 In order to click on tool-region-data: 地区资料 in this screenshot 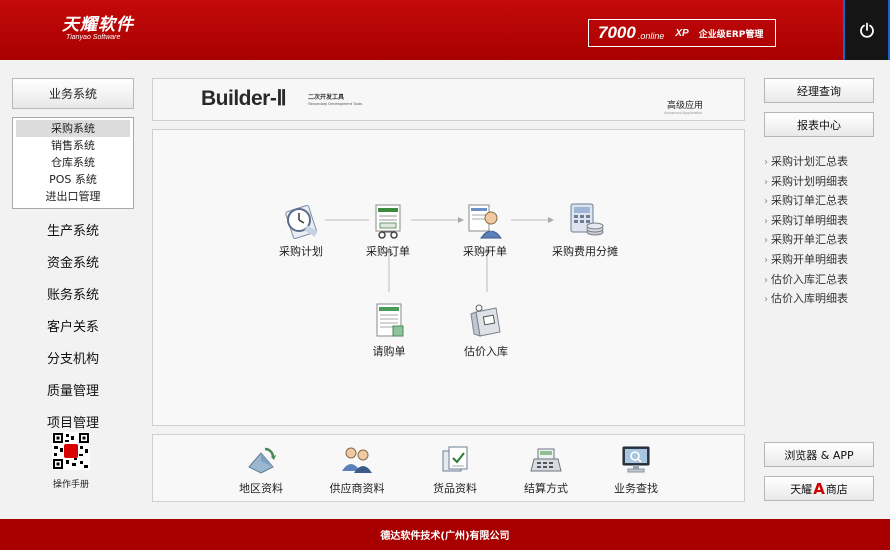, I will do `click(261, 469)`.